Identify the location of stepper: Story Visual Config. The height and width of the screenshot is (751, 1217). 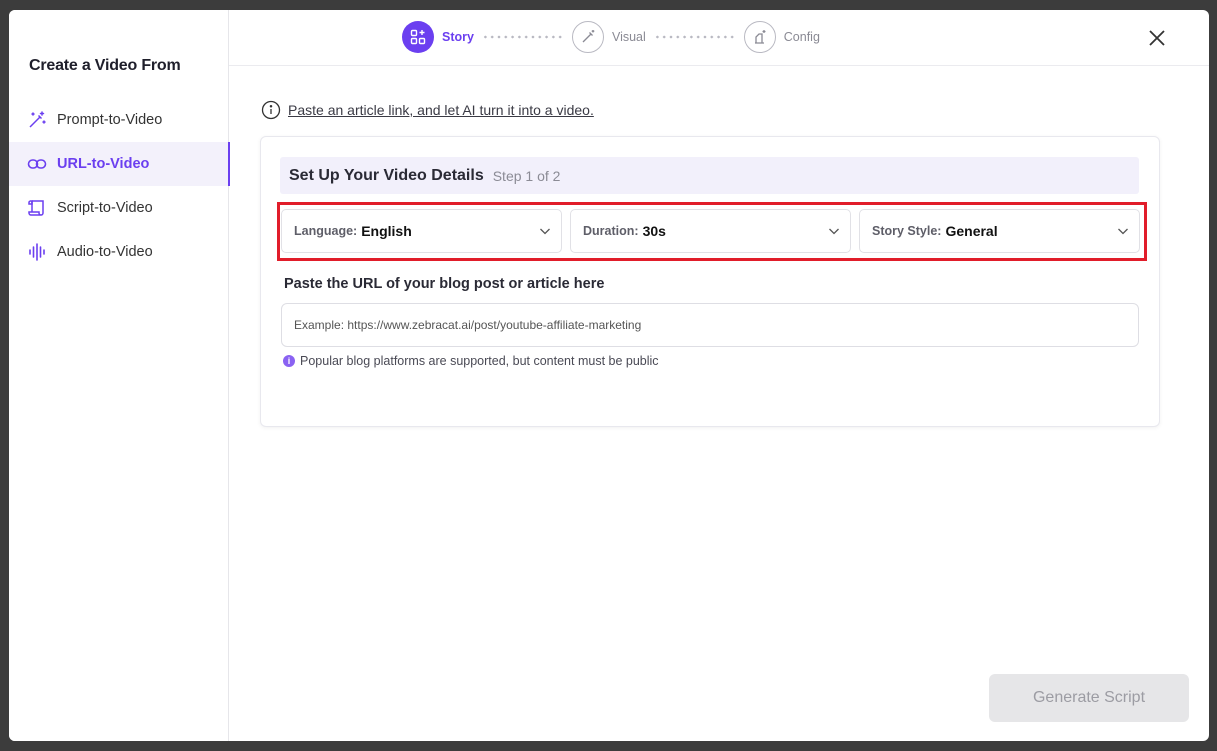
(611, 37).